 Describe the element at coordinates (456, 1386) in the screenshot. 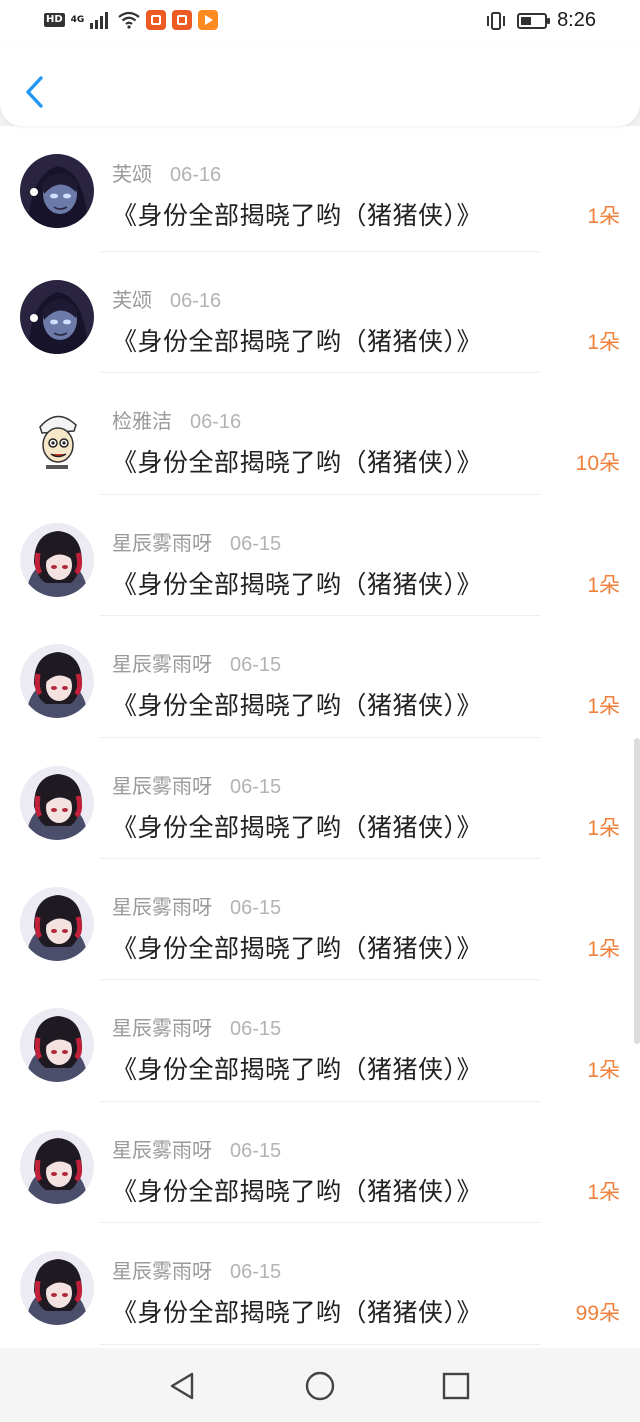

I see `nav-recents-icon` at that location.